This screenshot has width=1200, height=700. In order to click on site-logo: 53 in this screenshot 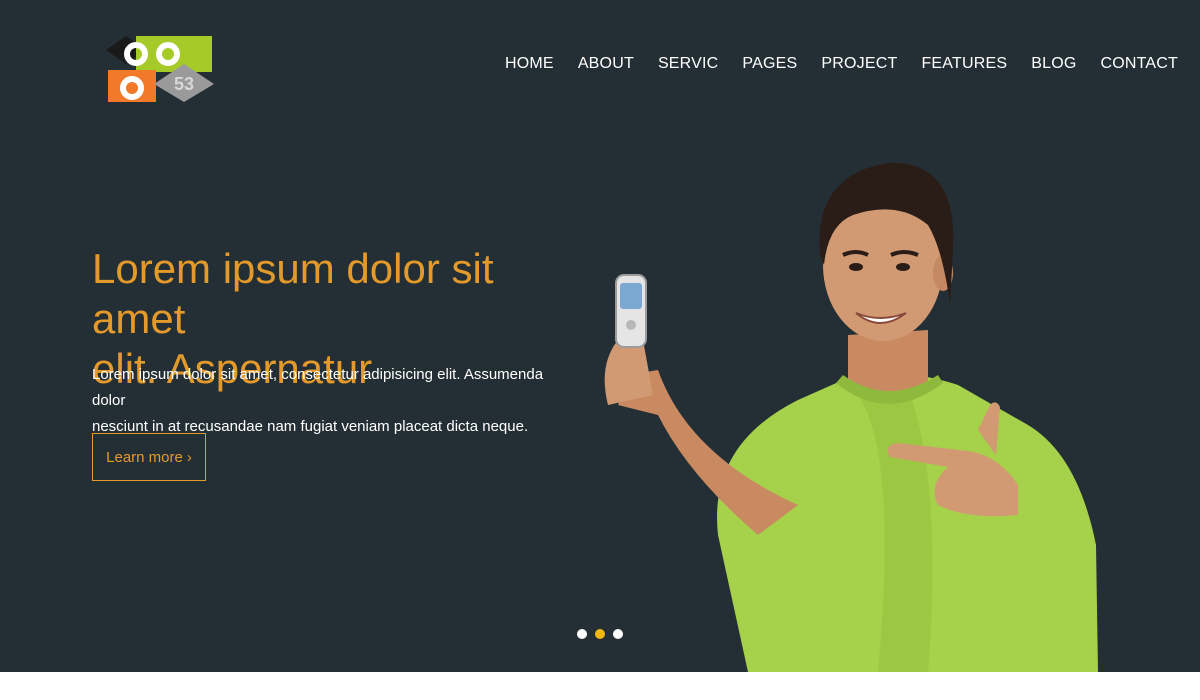, I will do `click(160, 70)`.